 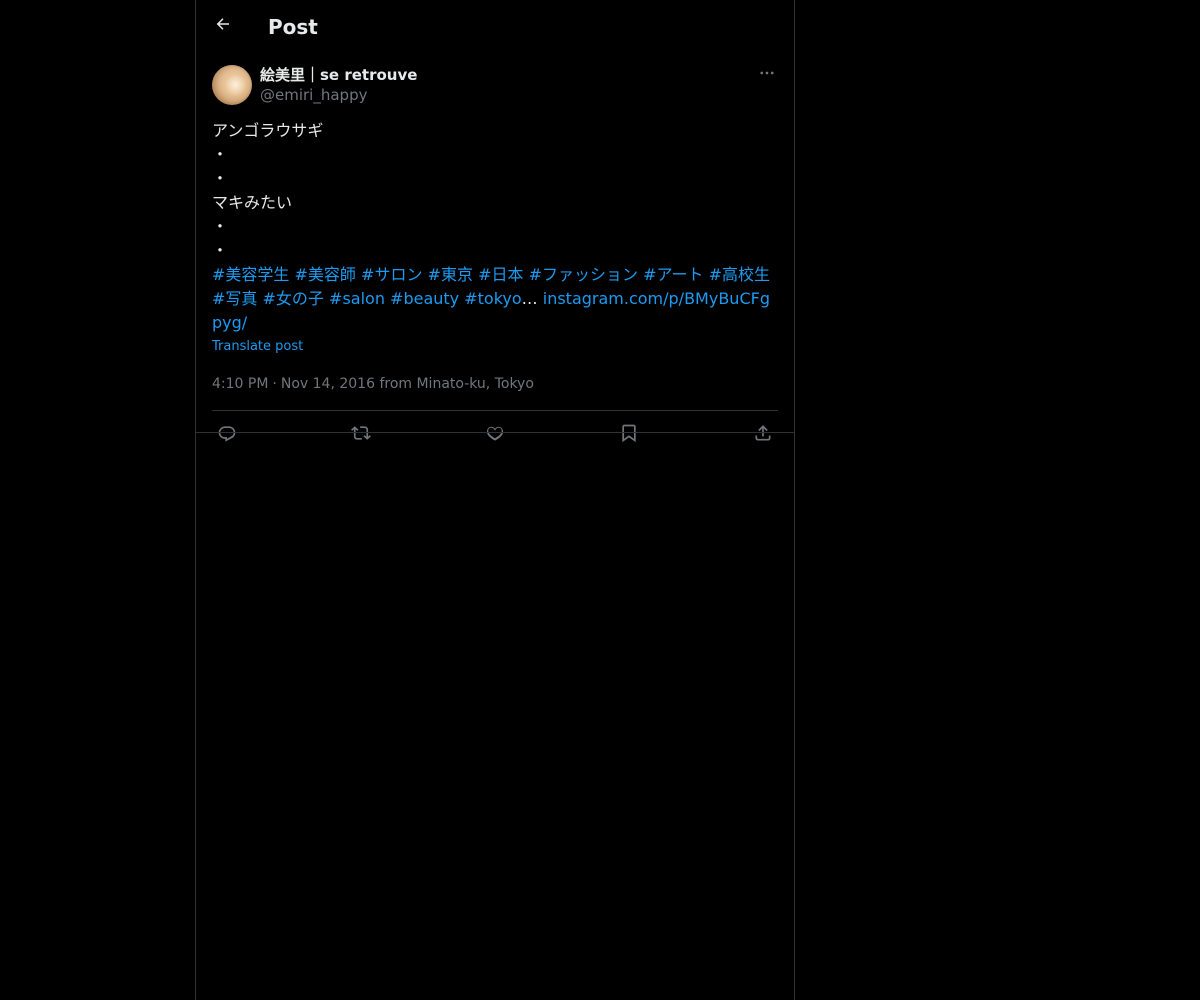 I want to click on reply-icon, so click(x=227, y=435).